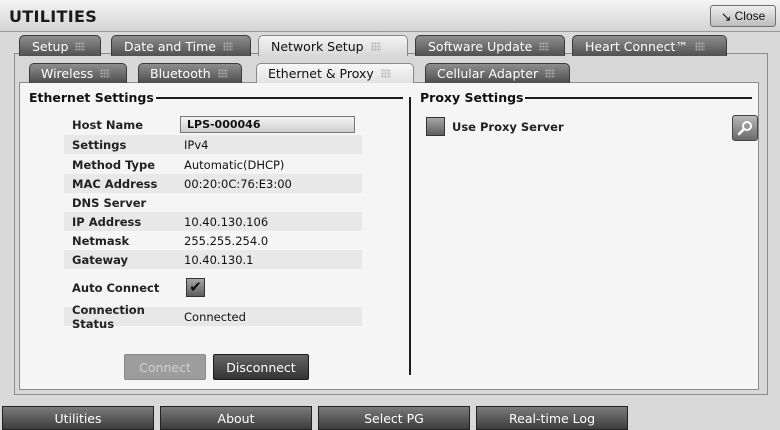 The width and height of the screenshot is (780, 430). What do you see at coordinates (480, 46) in the screenshot?
I see `tab-label: Software Update` at bounding box center [480, 46].